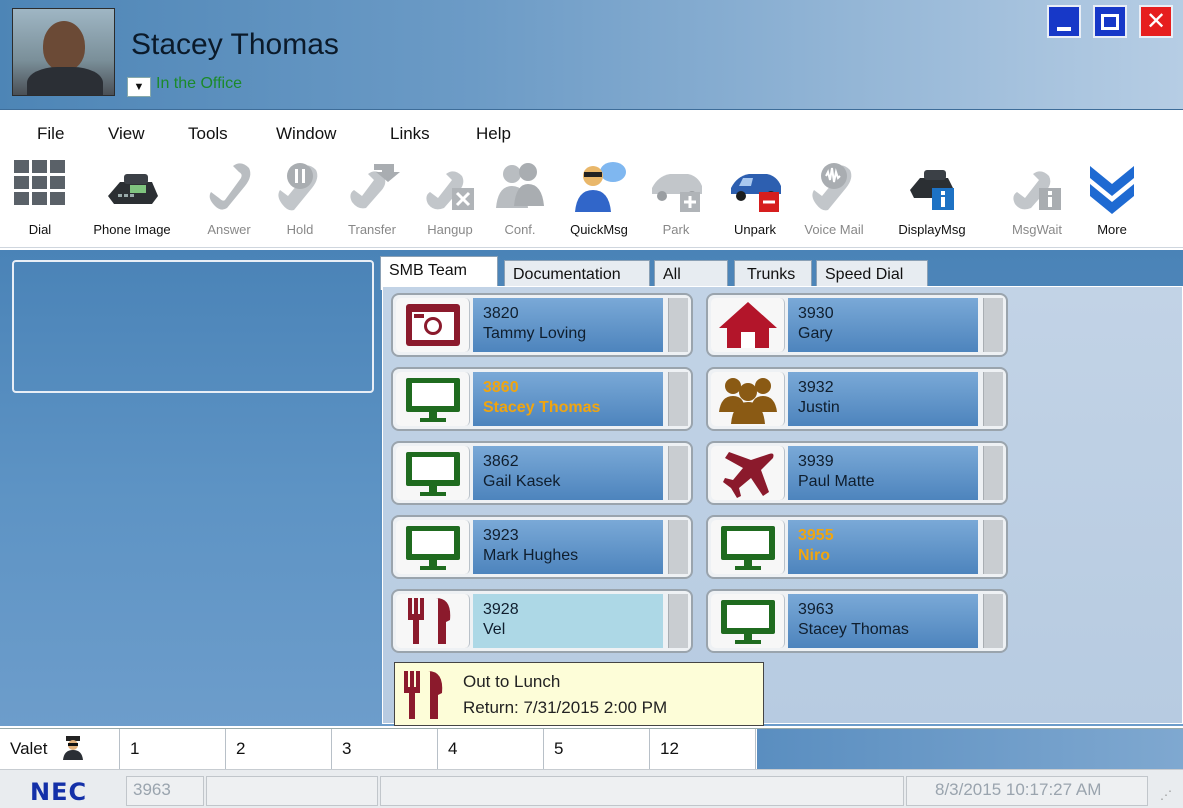  I want to click on valet-slot: 1, so click(173, 749).